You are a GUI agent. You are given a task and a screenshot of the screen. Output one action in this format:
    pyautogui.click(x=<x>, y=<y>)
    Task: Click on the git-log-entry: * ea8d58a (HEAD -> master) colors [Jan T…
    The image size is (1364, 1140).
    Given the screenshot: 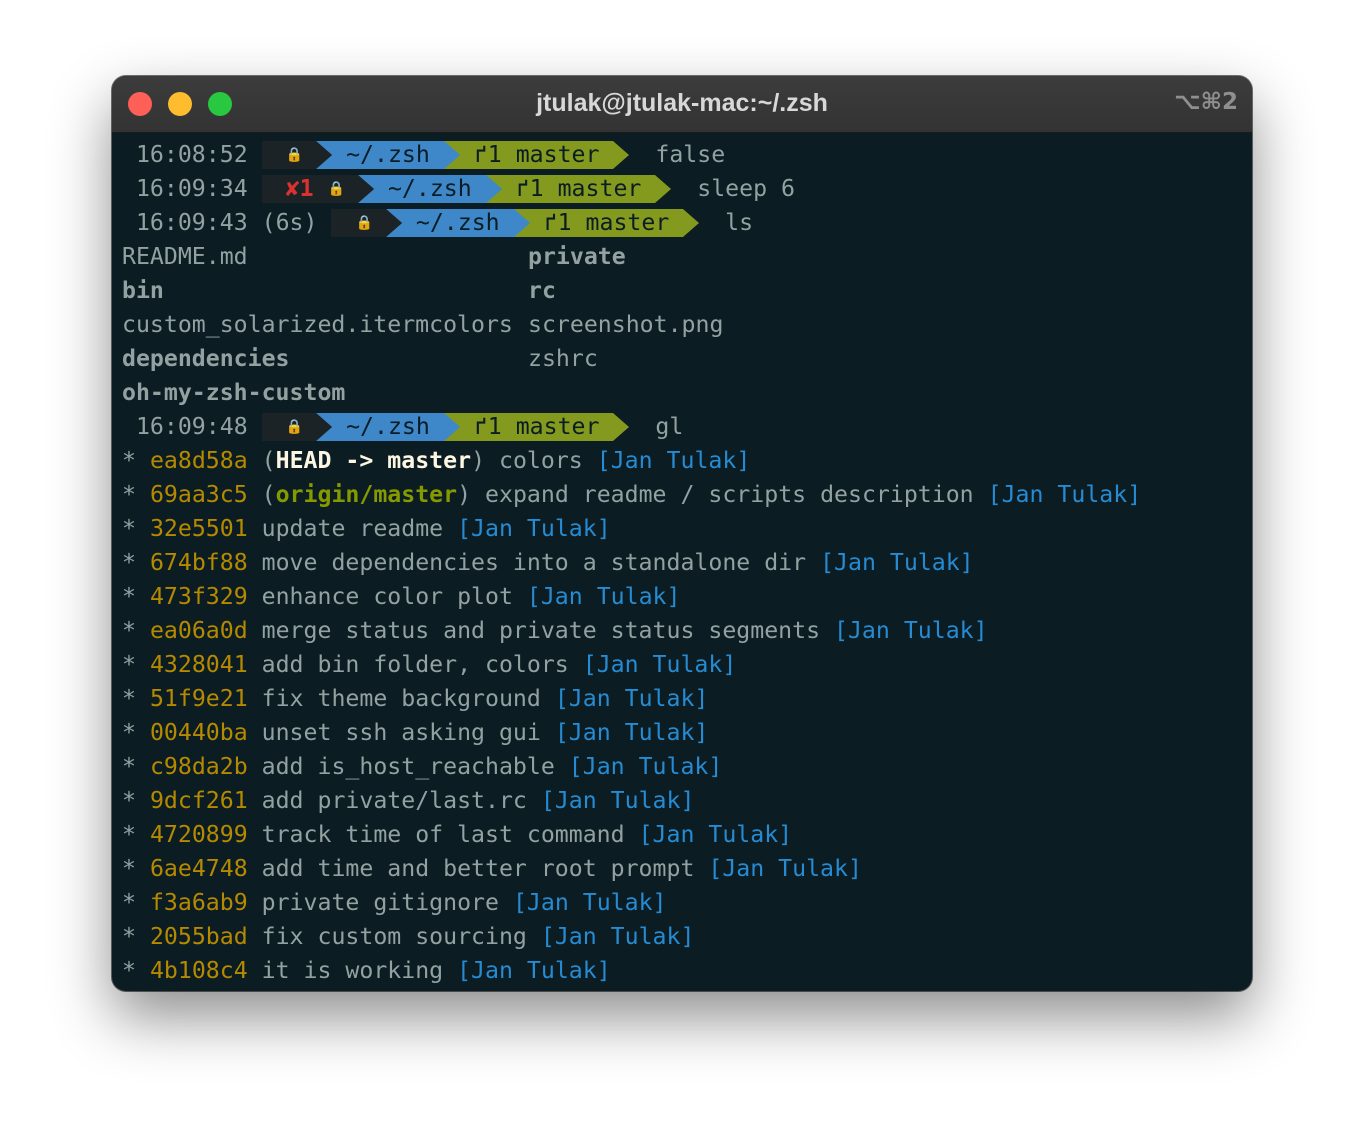 What is the action you would take?
    pyautogui.click(x=687, y=461)
    